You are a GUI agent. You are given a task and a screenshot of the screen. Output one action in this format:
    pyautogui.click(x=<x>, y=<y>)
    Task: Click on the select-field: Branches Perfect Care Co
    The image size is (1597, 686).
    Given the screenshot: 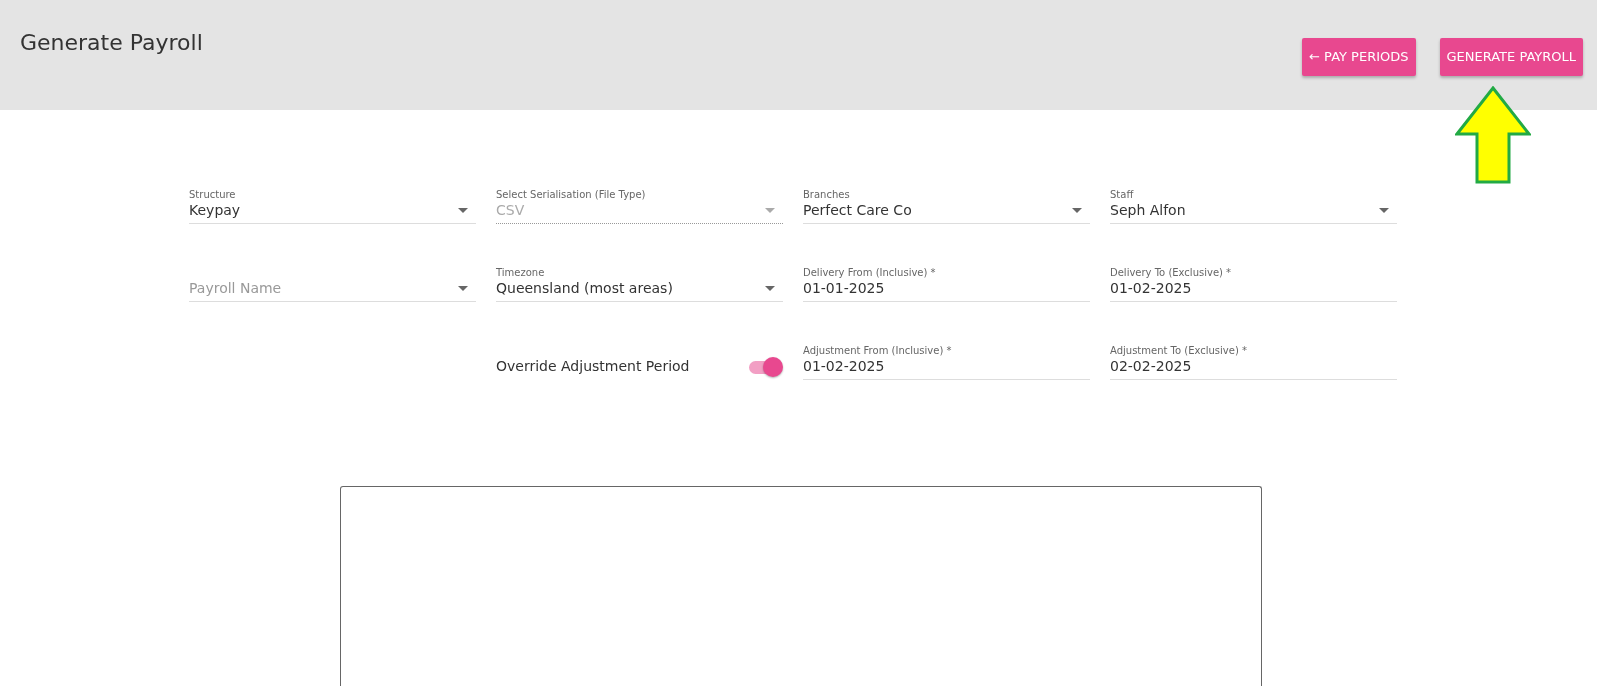 What is the action you would take?
    pyautogui.click(x=946, y=204)
    